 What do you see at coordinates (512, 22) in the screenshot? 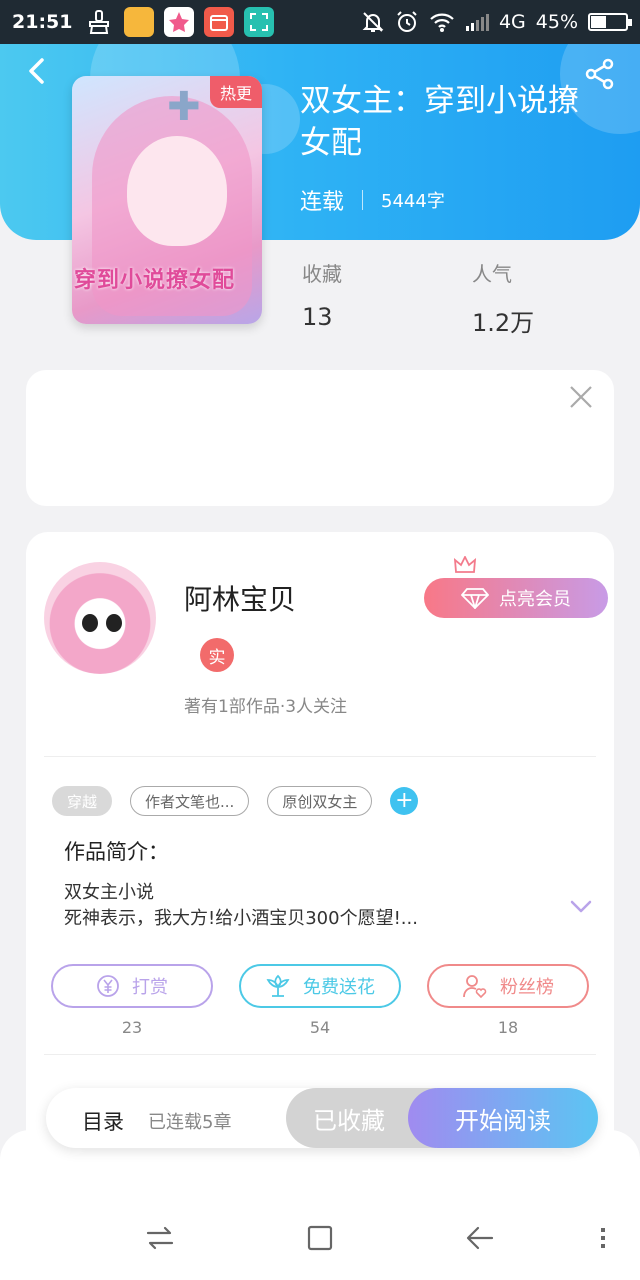
I see `network-type: 4G` at bounding box center [512, 22].